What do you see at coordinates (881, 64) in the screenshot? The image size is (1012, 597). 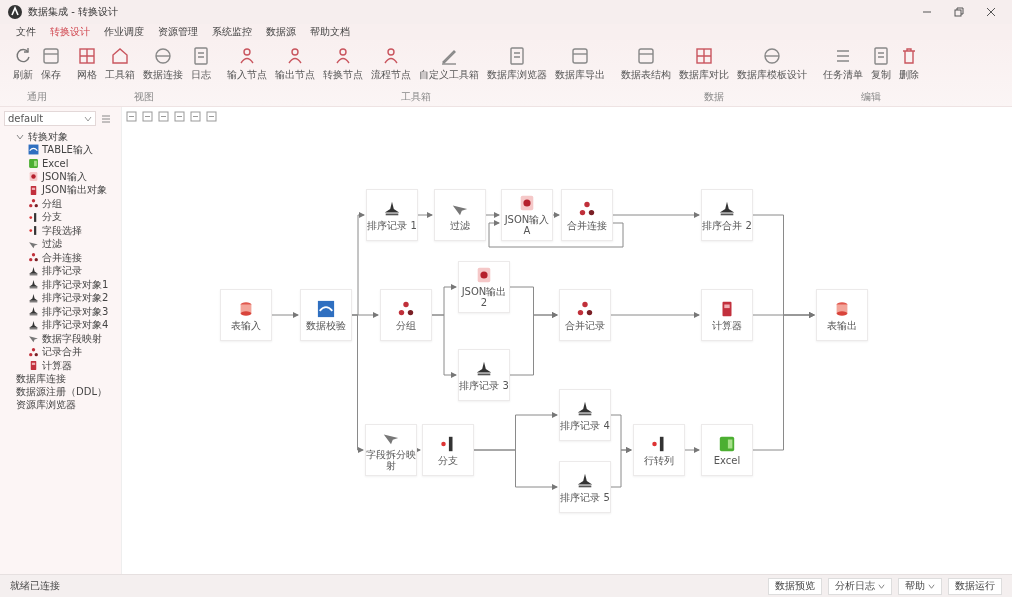 I see `toolbar-button: 复制` at bounding box center [881, 64].